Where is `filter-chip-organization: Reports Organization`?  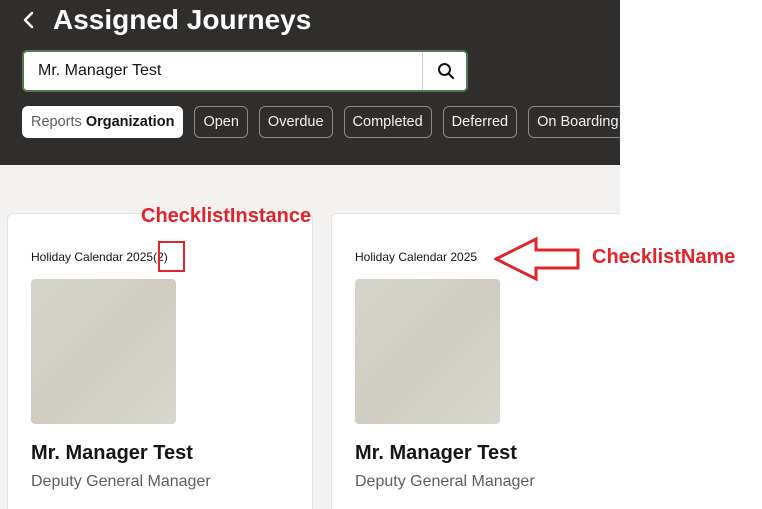 filter-chip-organization: Reports Organization is located at coordinates (103, 122).